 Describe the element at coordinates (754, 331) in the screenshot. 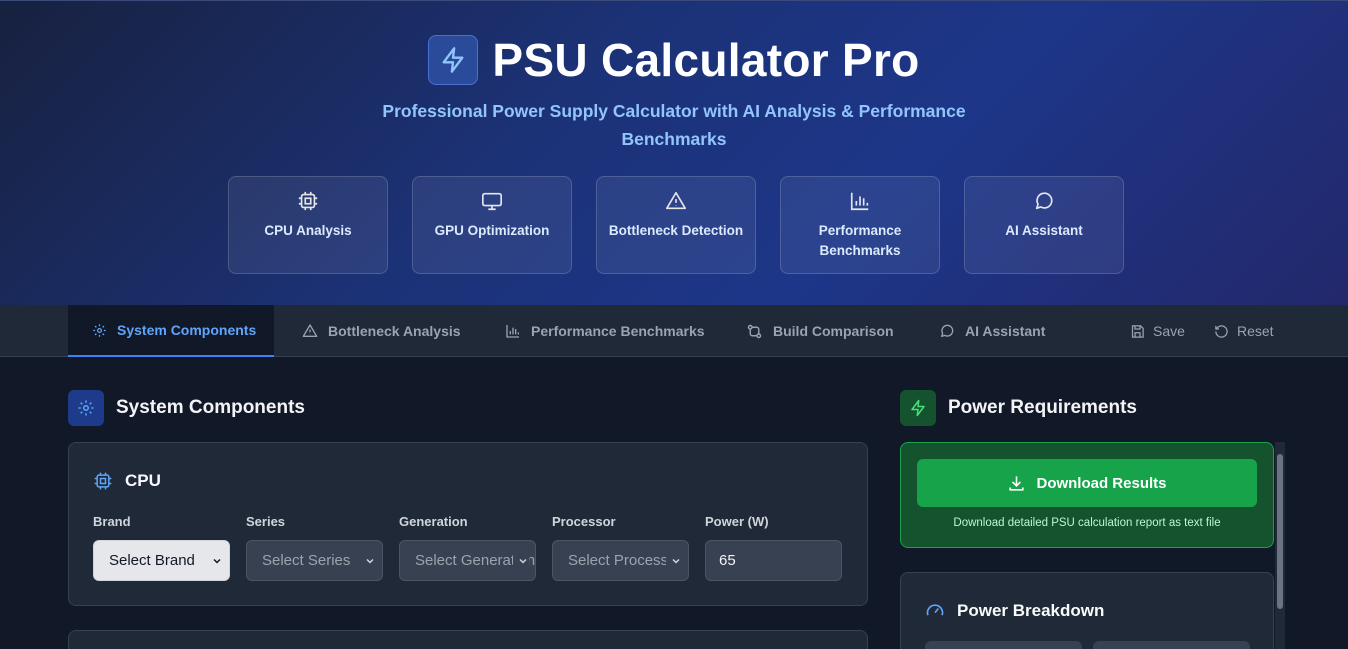

I see `compare-icon` at that location.